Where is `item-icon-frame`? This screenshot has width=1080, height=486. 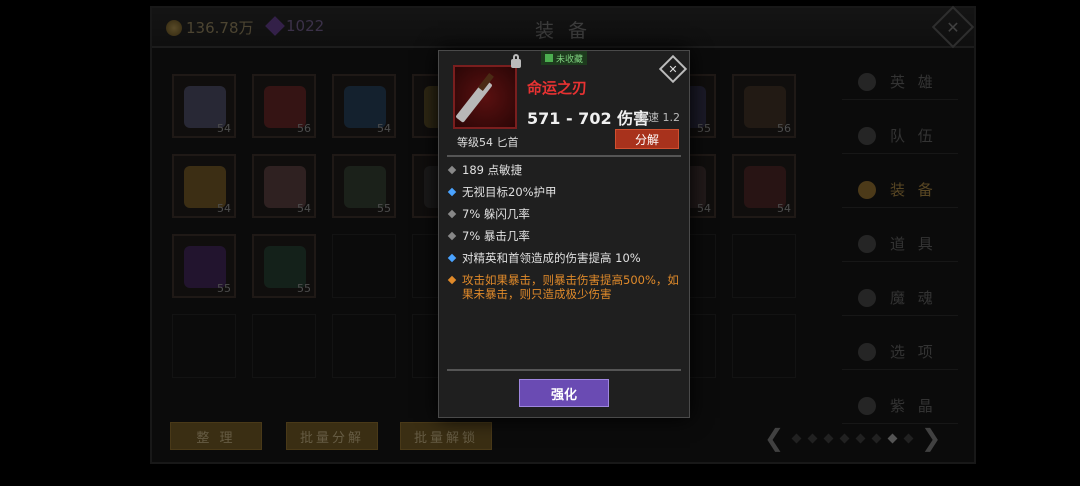 item-icon-frame is located at coordinates (485, 97).